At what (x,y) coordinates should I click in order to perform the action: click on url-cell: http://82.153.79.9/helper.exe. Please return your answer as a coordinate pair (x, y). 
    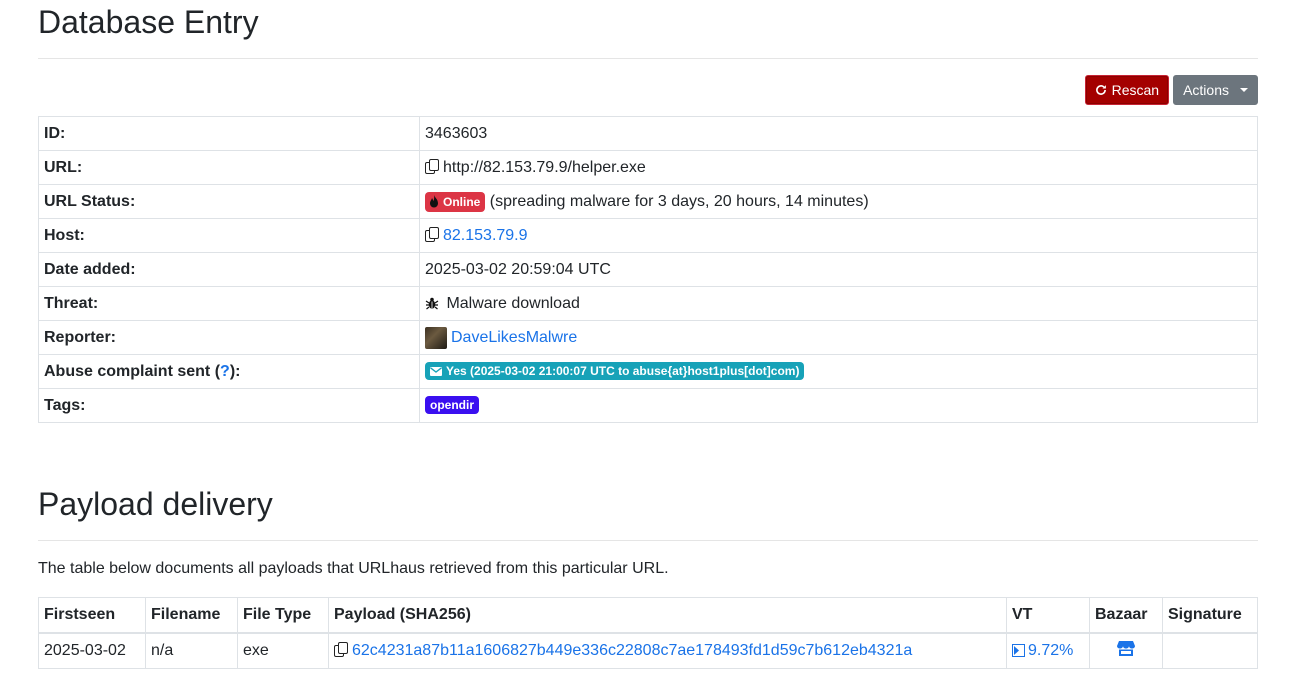
    Looking at the image, I should click on (838, 167).